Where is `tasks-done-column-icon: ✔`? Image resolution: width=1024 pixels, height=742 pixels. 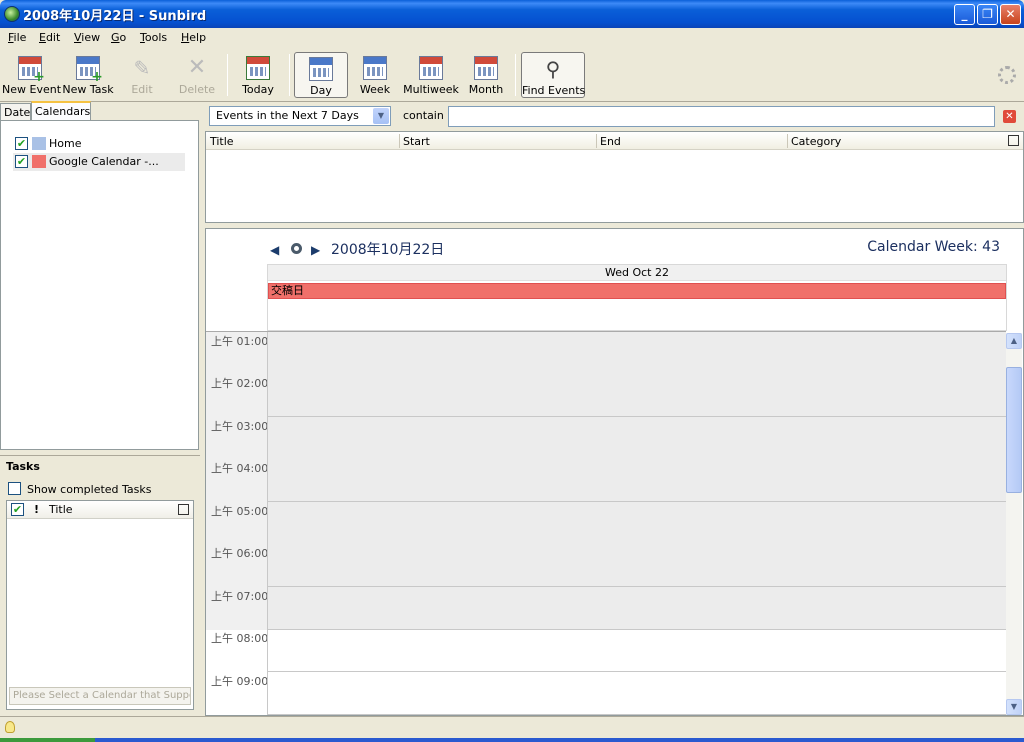 tasks-done-column-icon: ✔ is located at coordinates (17, 509).